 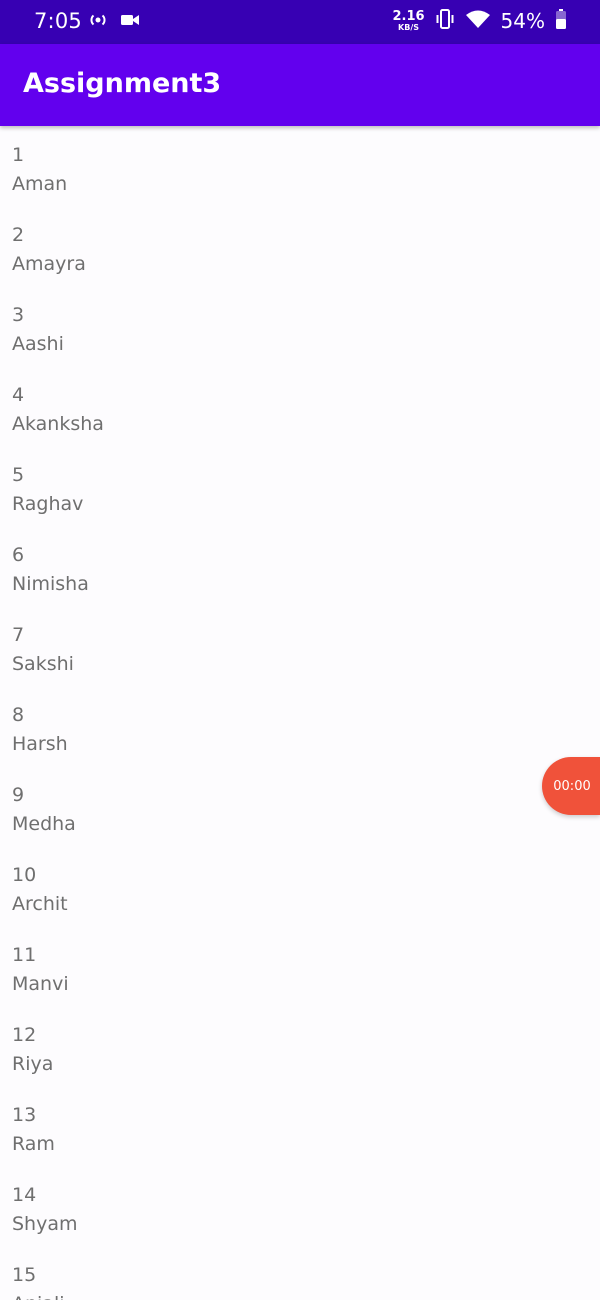 I want to click on list-item-id: 12, so click(x=24, y=1035).